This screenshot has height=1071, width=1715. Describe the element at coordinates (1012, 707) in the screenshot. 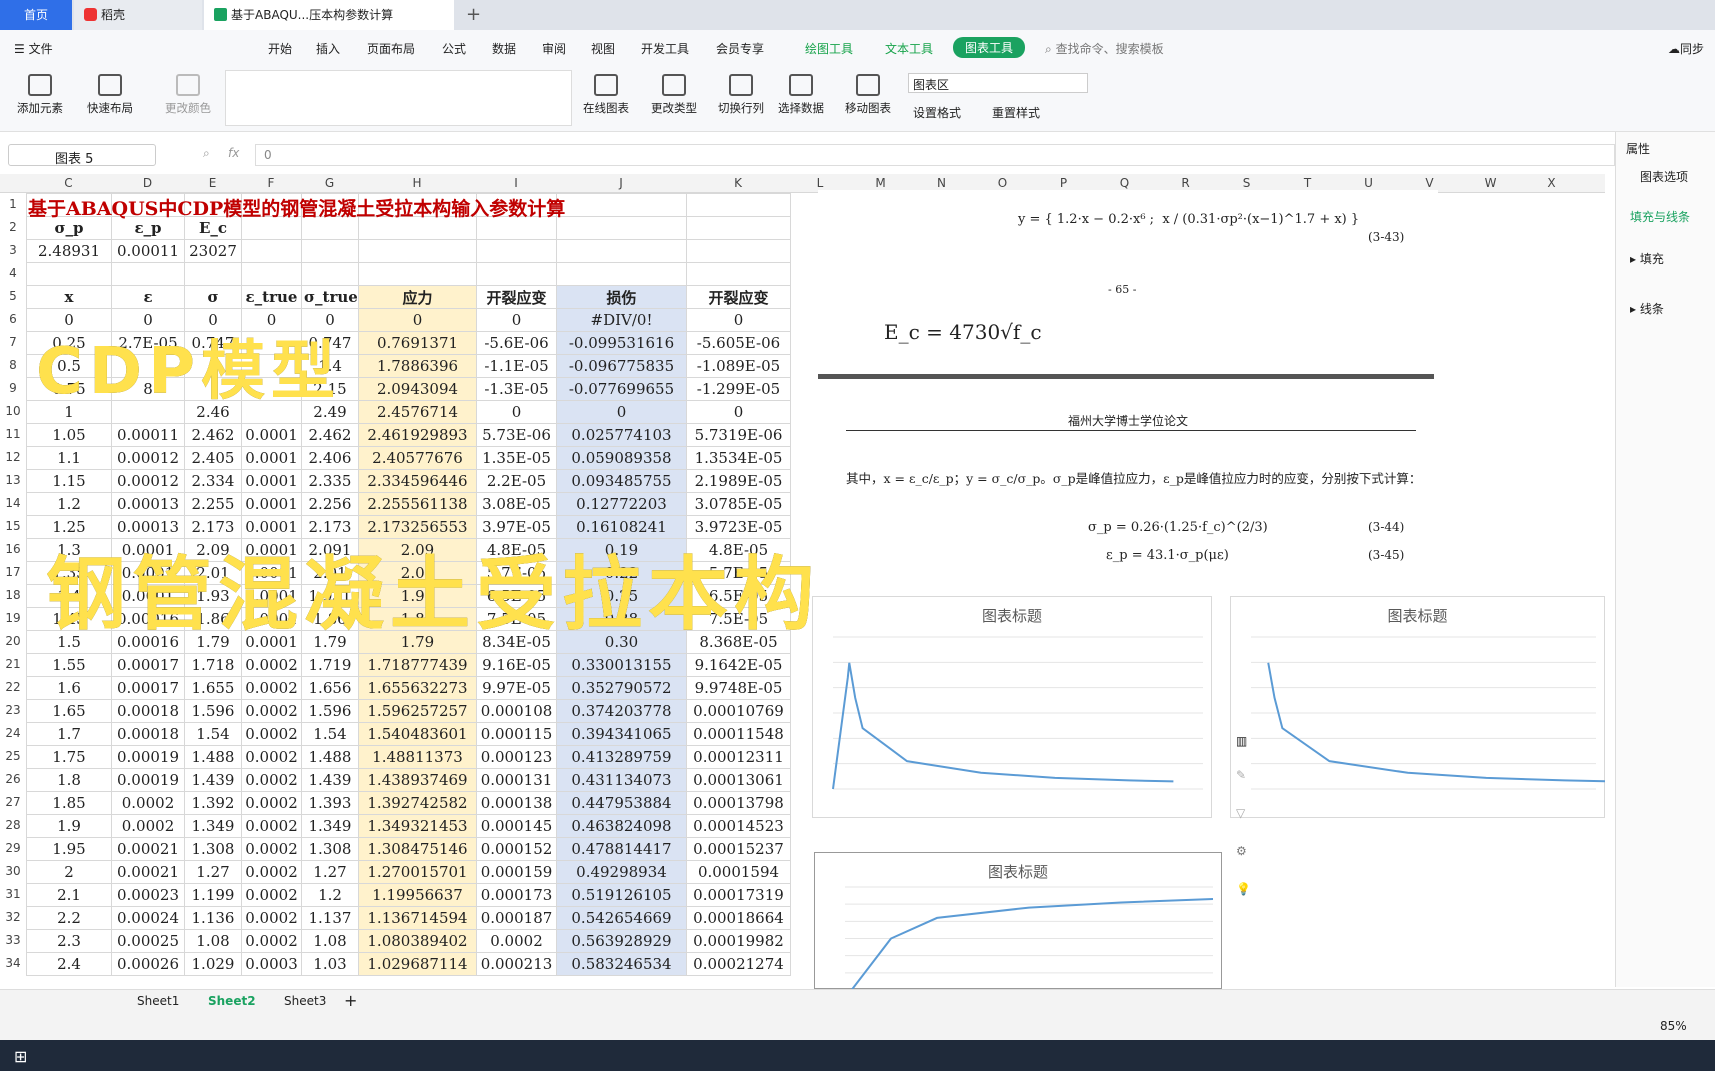

I see `chart-1: 图表标题` at that location.